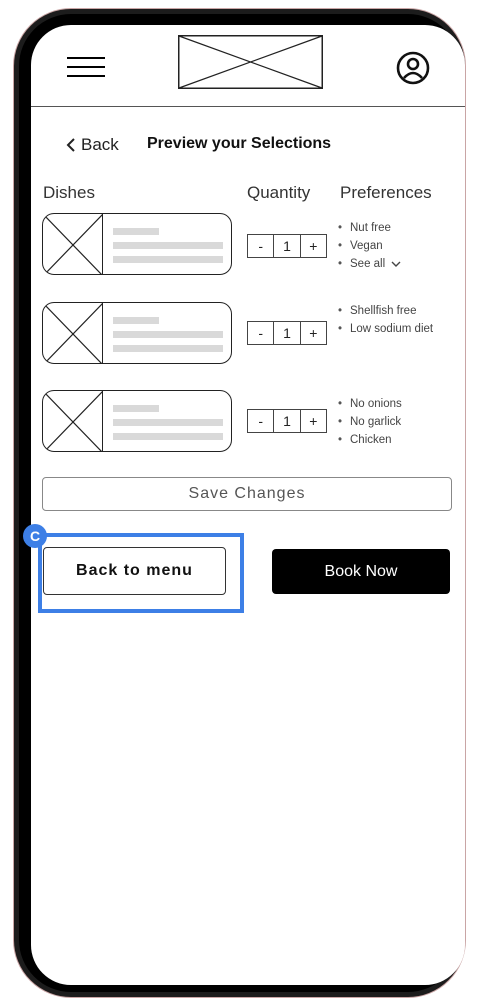 Image resolution: width=477 pixels, height=1000 pixels. Describe the element at coordinates (87, 67) in the screenshot. I see `hamburger-icon` at that location.